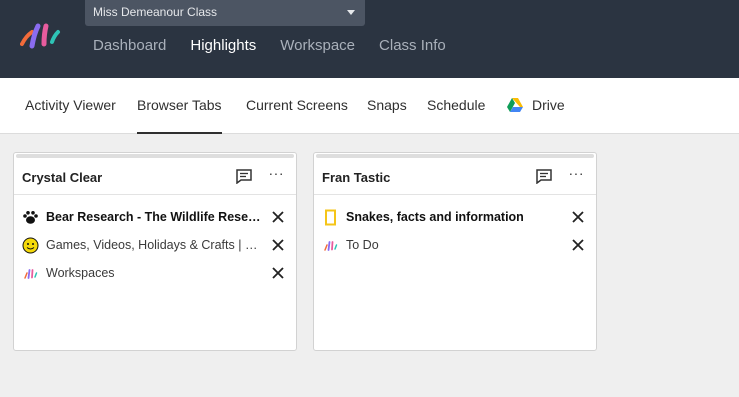 This screenshot has width=739, height=397. Describe the element at coordinates (155, 177) in the screenshot. I see `card-header: Crystal Clear ···` at that location.